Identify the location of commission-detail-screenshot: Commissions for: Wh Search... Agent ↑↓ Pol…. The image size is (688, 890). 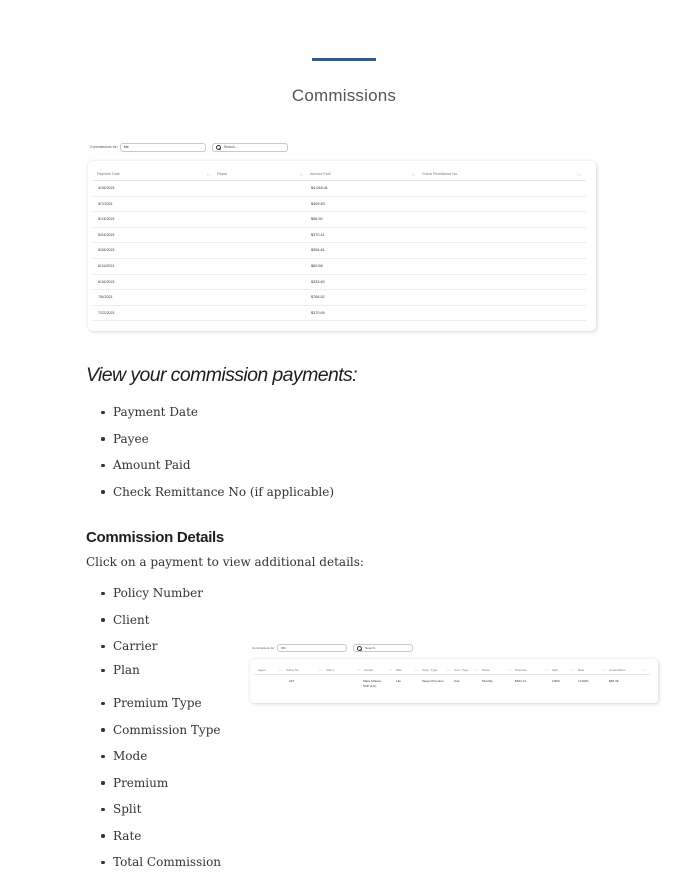
(455, 674).